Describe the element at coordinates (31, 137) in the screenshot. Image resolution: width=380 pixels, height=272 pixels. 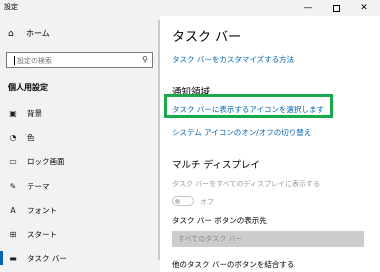
I see `sidebar-item-label: 色` at that location.